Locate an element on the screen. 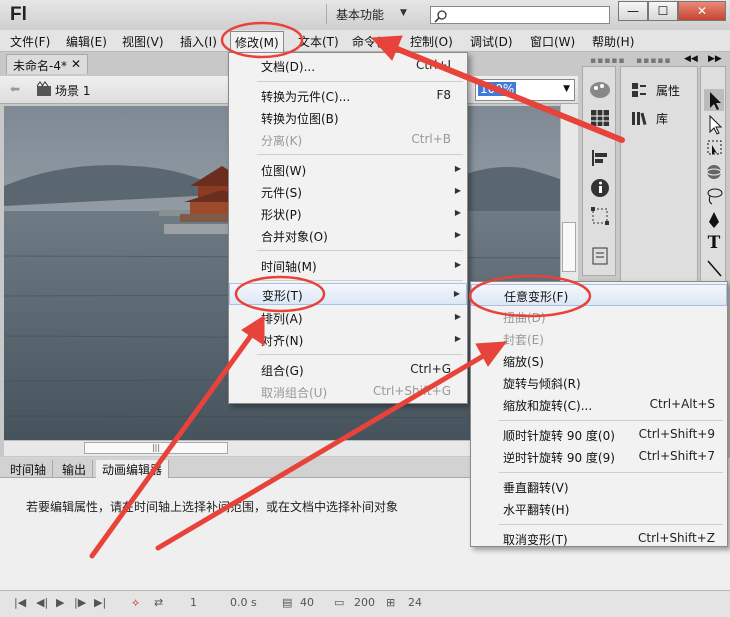 The image size is (730, 617). document-tab: 未命名-4* ✕ is located at coordinates (47, 64).